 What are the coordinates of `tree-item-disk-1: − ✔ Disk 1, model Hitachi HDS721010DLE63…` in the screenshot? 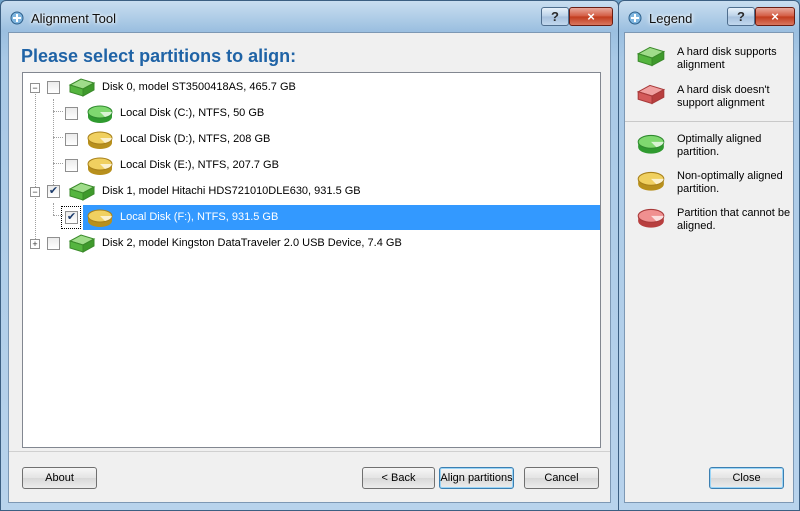 It's located at (311, 191).